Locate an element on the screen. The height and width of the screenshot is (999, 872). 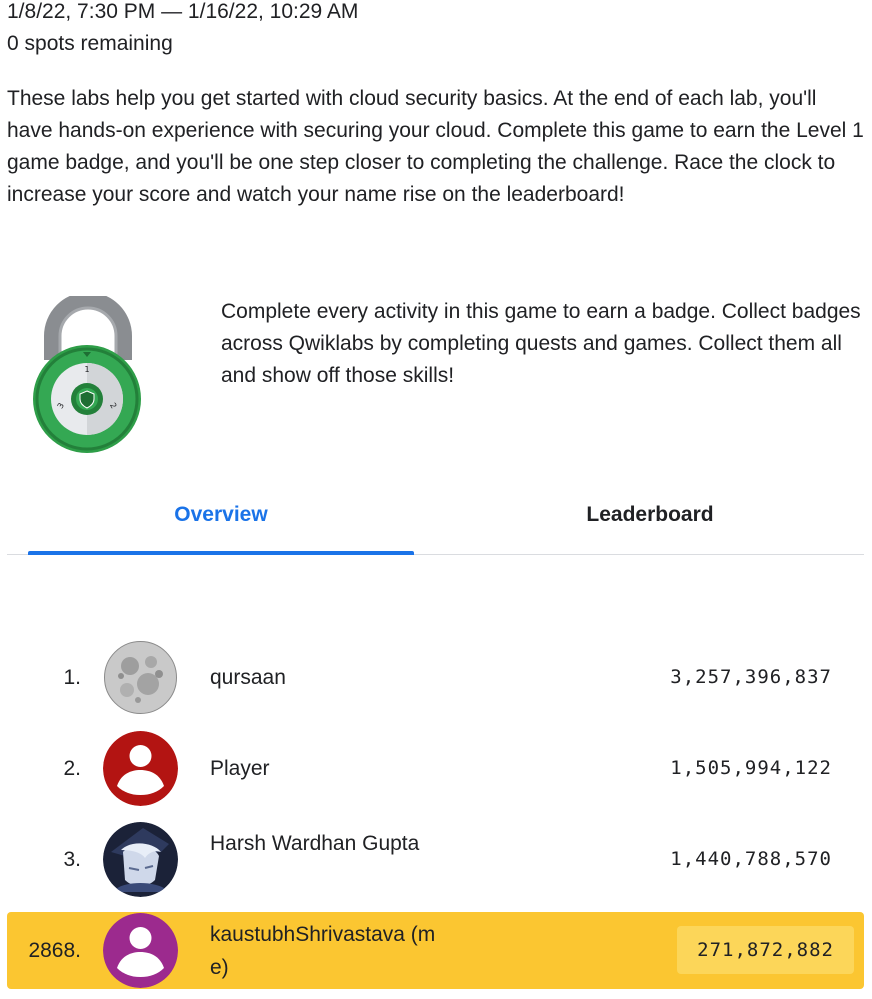
player-name: kaustubhShrivastava (me) is located at coordinates (323, 951).